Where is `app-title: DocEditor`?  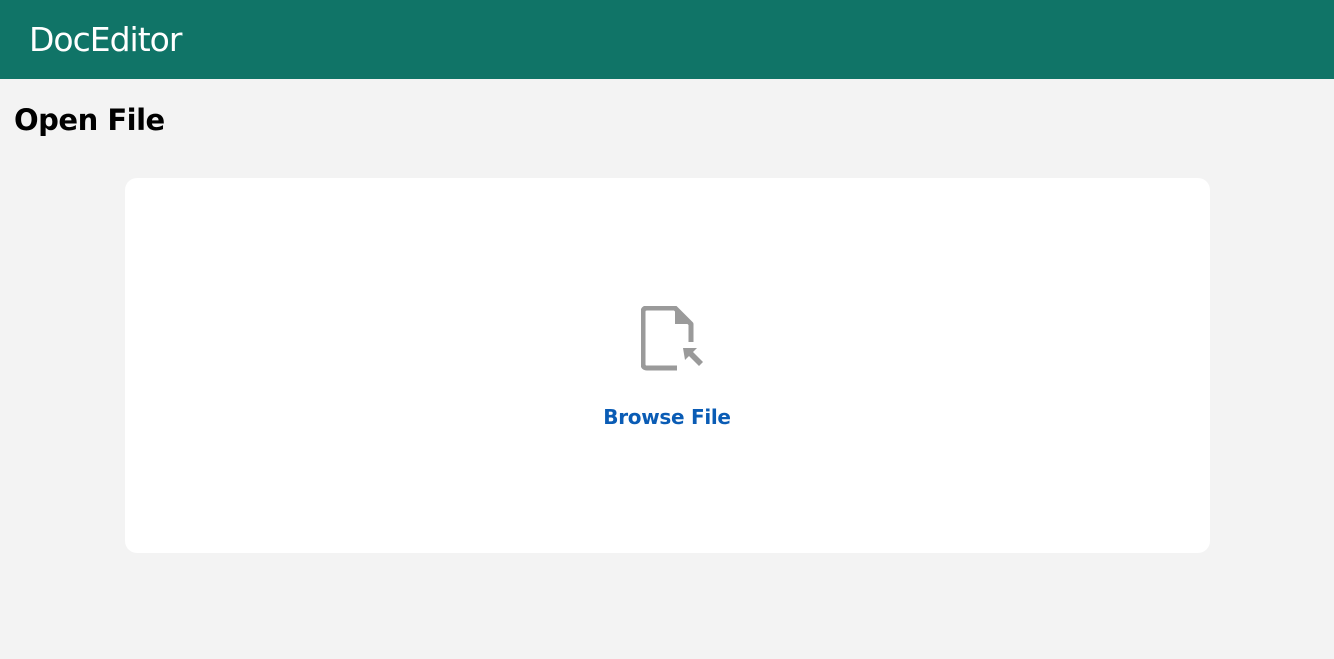 app-title: DocEditor is located at coordinates (105, 39).